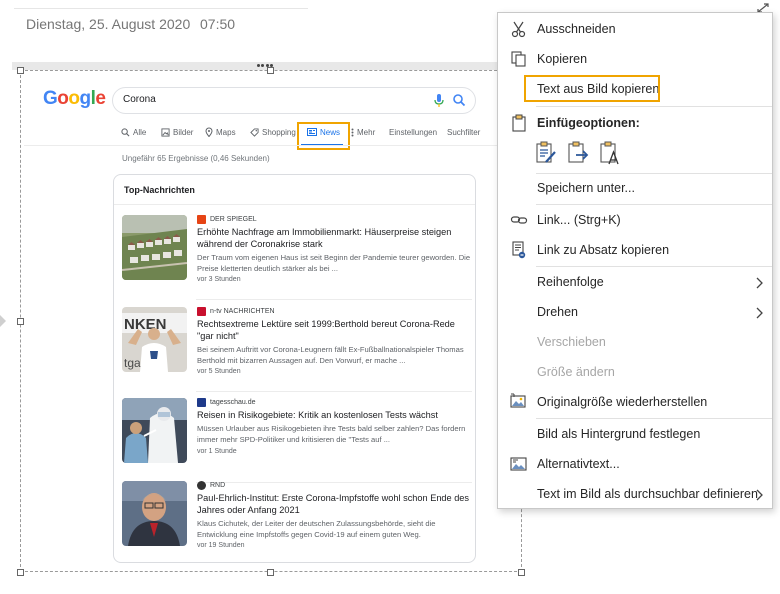  Describe the element at coordinates (85, 98) in the screenshot. I see `logo-letter: g` at that location.